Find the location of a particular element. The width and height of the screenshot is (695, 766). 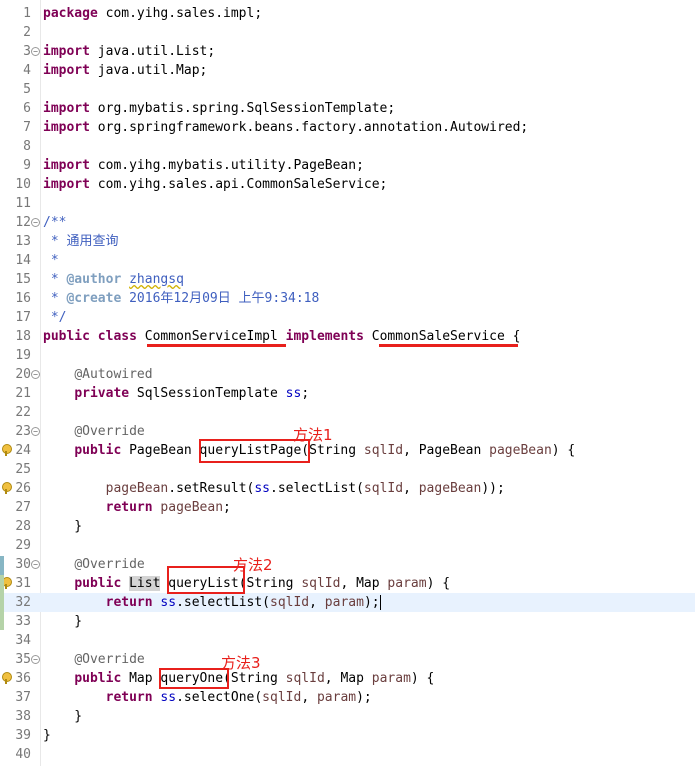

code-line: 12−/** is located at coordinates (347, 222).